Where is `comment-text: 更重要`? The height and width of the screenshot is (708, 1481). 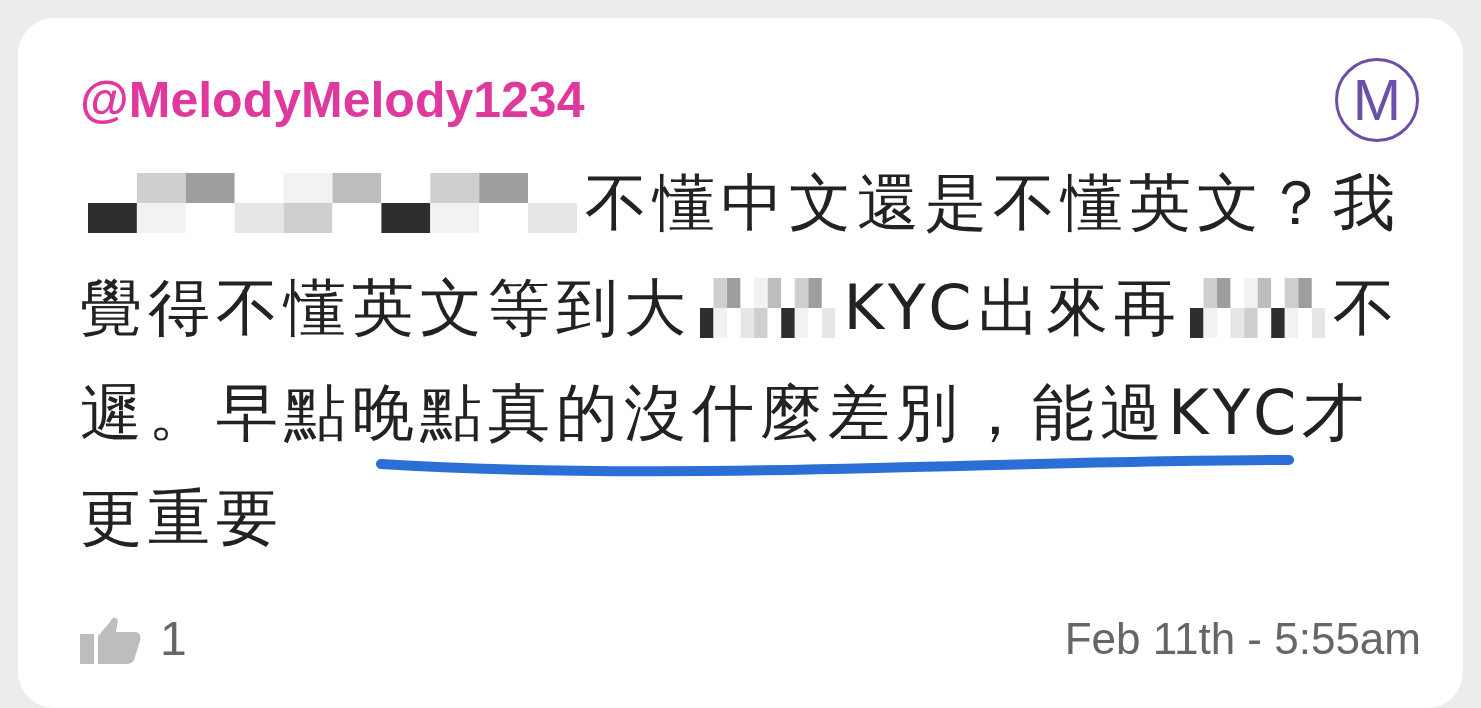 comment-text: 更重要 is located at coordinates (182, 517).